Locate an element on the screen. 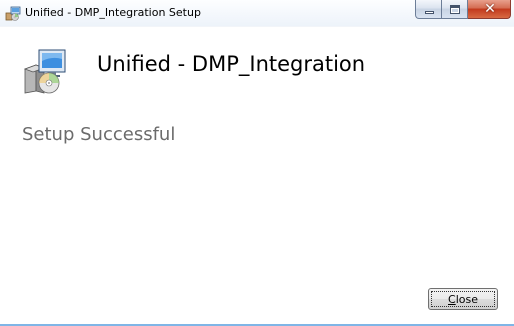 The width and height of the screenshot is (514, 326). close-button: Close is located at coordinates (463, 299).